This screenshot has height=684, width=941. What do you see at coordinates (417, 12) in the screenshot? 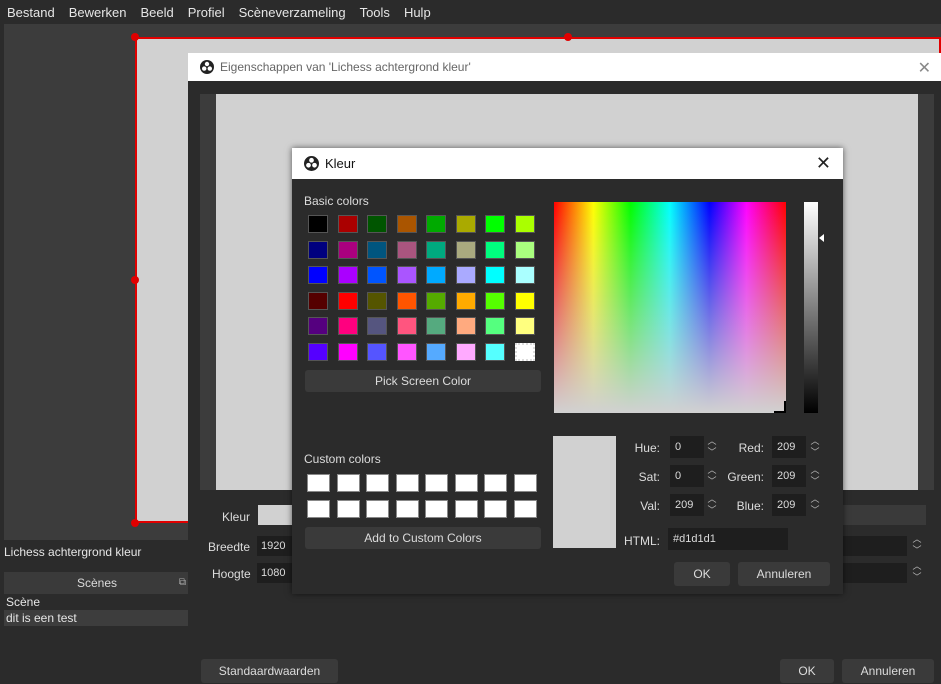
I see `menu-hulp: Hulp` at bounding box center [417, 12].